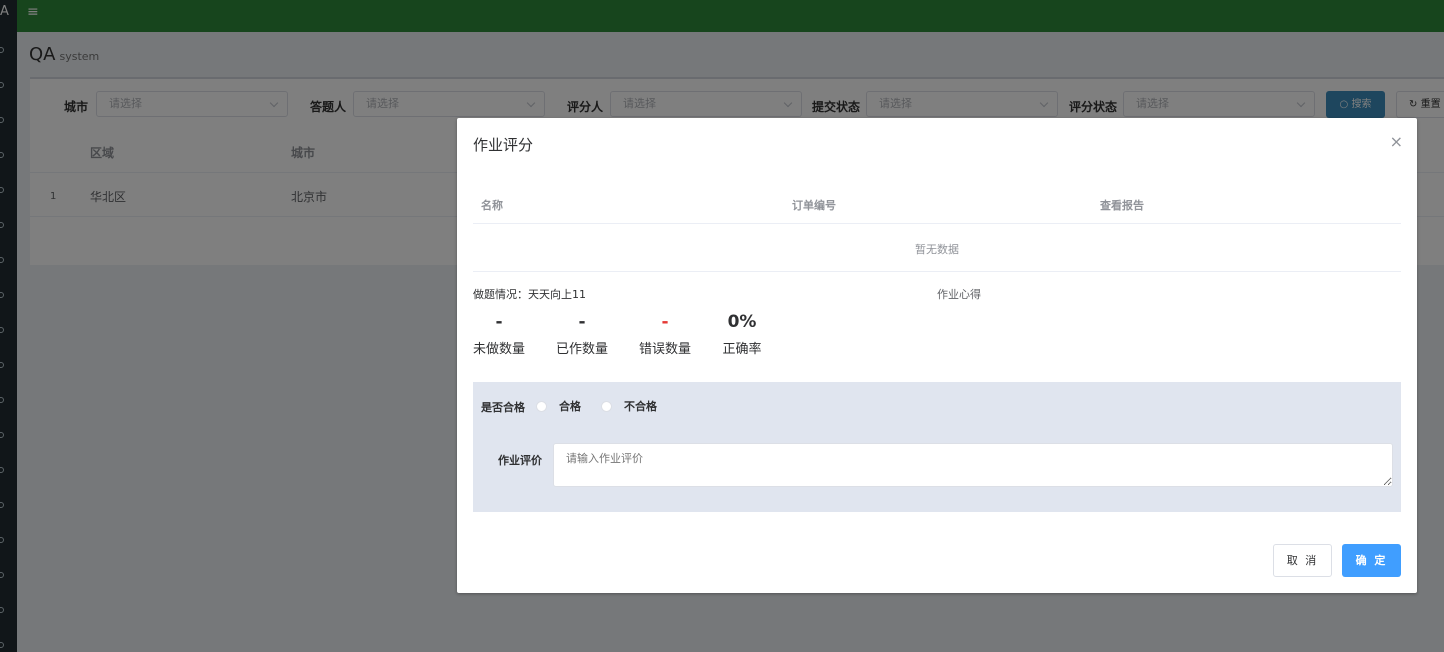 The height and width of the screenshot is (652, 1444). Describe the element at coordinates (665, 349) in the screenshot. I see `stat-errors-label: 错误数量` at that location.